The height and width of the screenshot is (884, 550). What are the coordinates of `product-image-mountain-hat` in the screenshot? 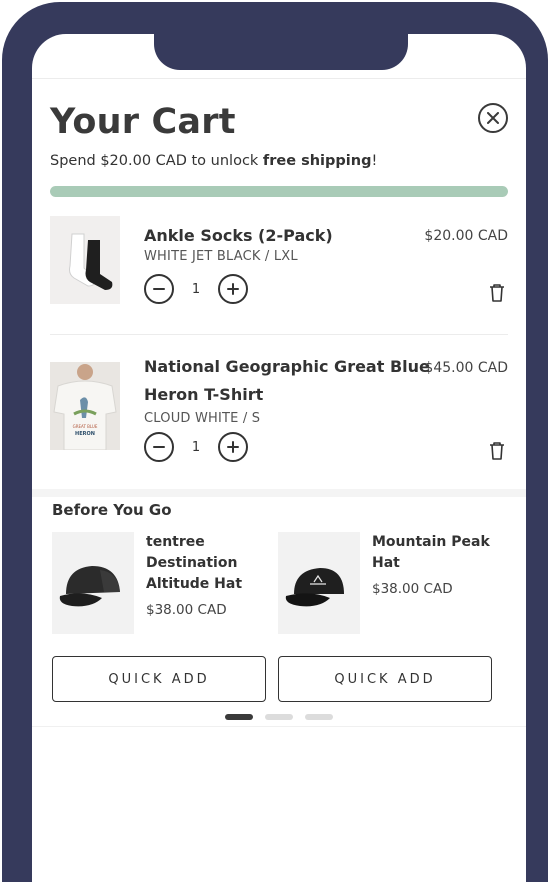 It's located at (319, 583).